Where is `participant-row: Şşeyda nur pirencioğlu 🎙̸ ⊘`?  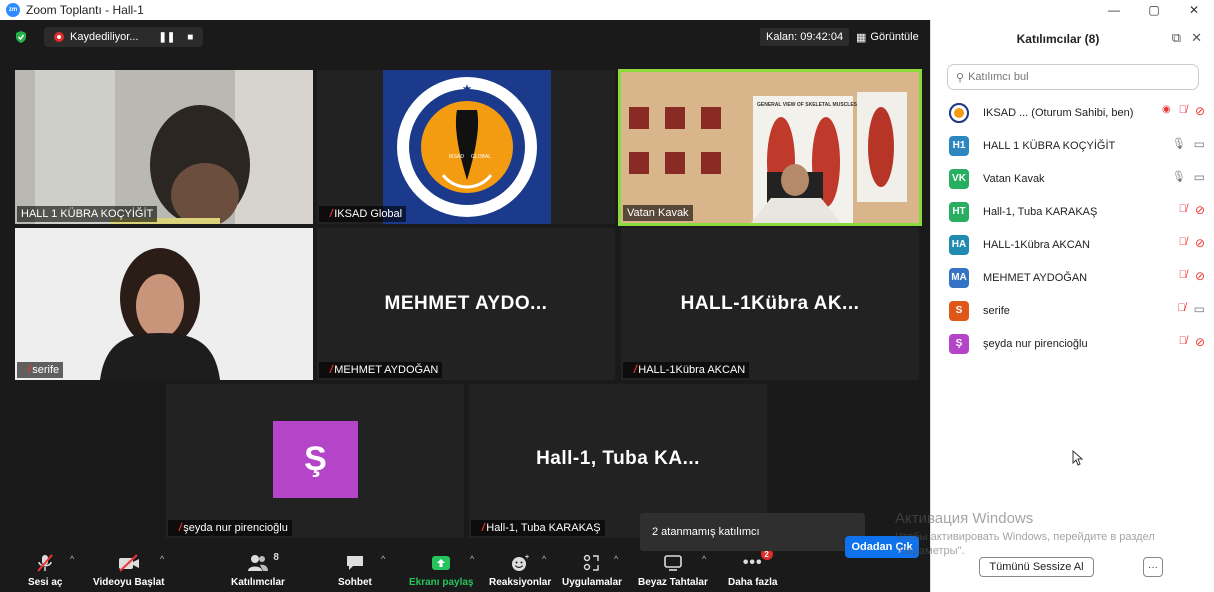 participant-row: Şşeyda nur pirencioğlu 🎙̸ ⊘ is located at coordinates (1077, 343).